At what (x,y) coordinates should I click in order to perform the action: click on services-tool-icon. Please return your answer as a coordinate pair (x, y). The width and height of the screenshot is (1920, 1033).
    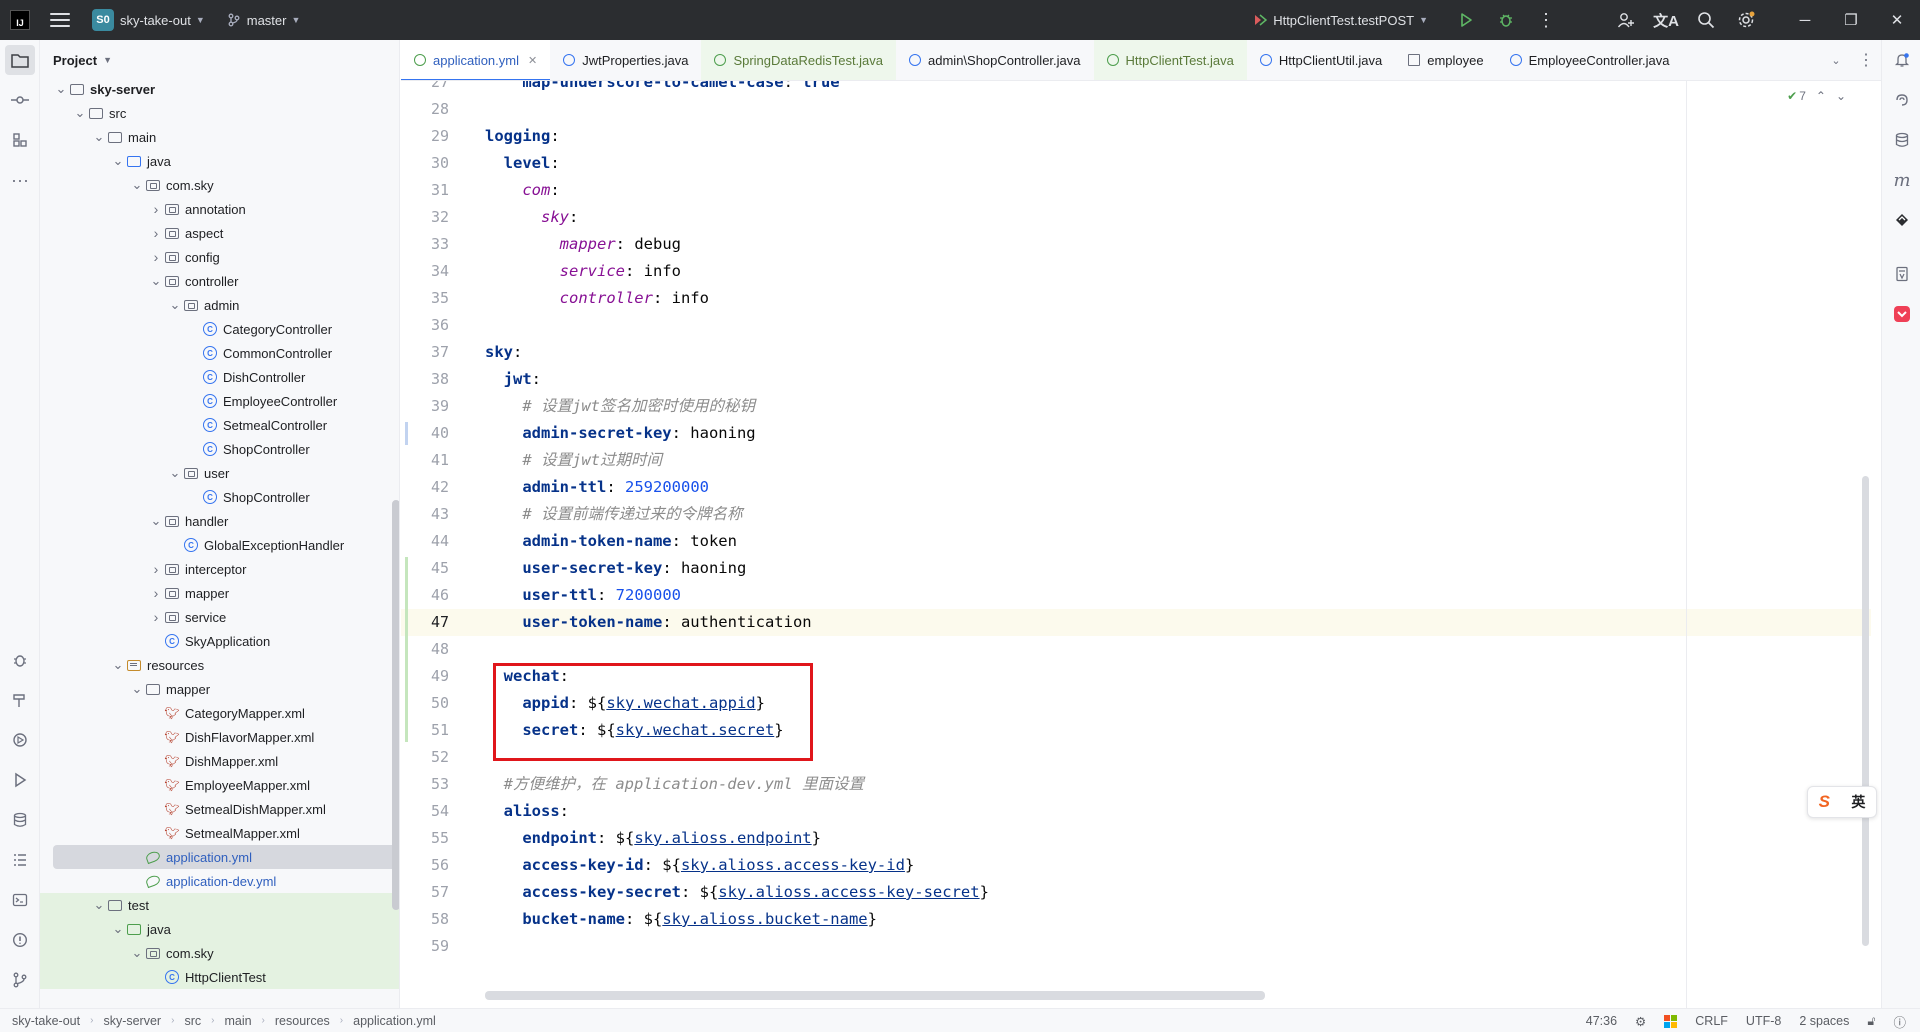
    Looking at the image, I should click on (20, 740).